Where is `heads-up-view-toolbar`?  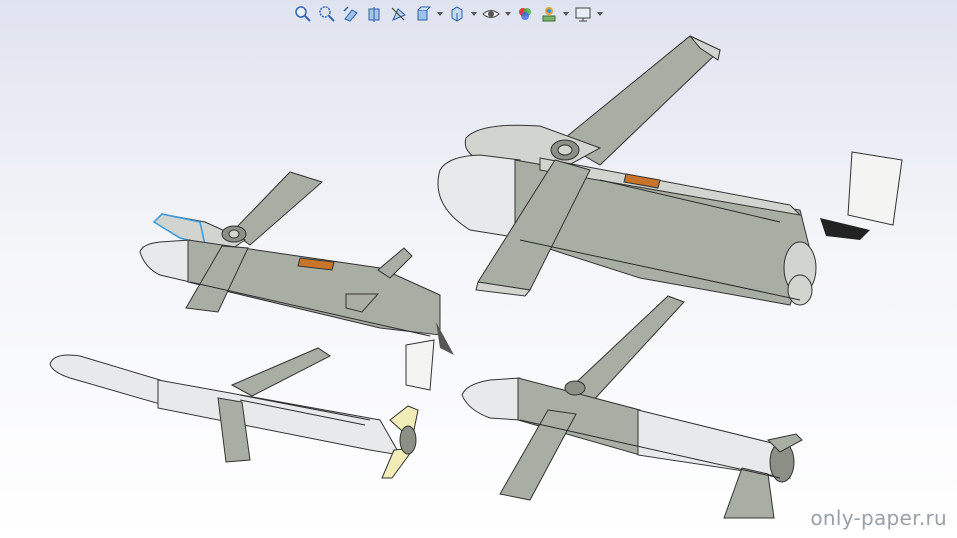
heads-up-view-toolbar is located at coordinates (448, 14).